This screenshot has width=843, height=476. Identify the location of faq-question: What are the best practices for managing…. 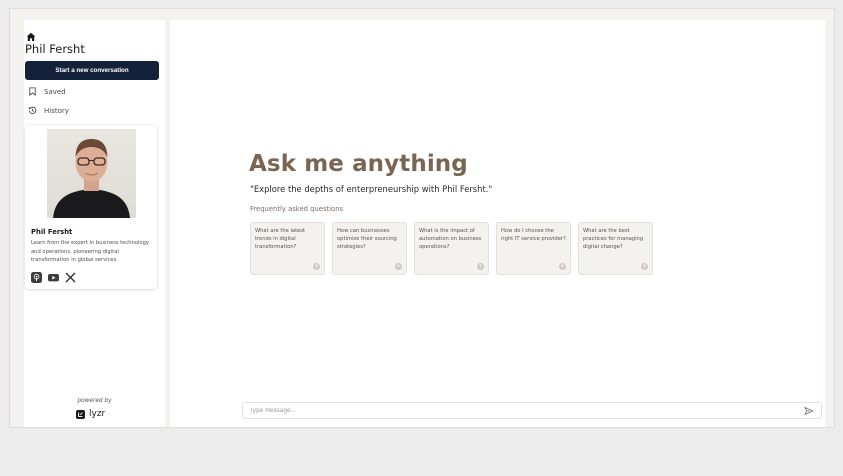
(613, 239).